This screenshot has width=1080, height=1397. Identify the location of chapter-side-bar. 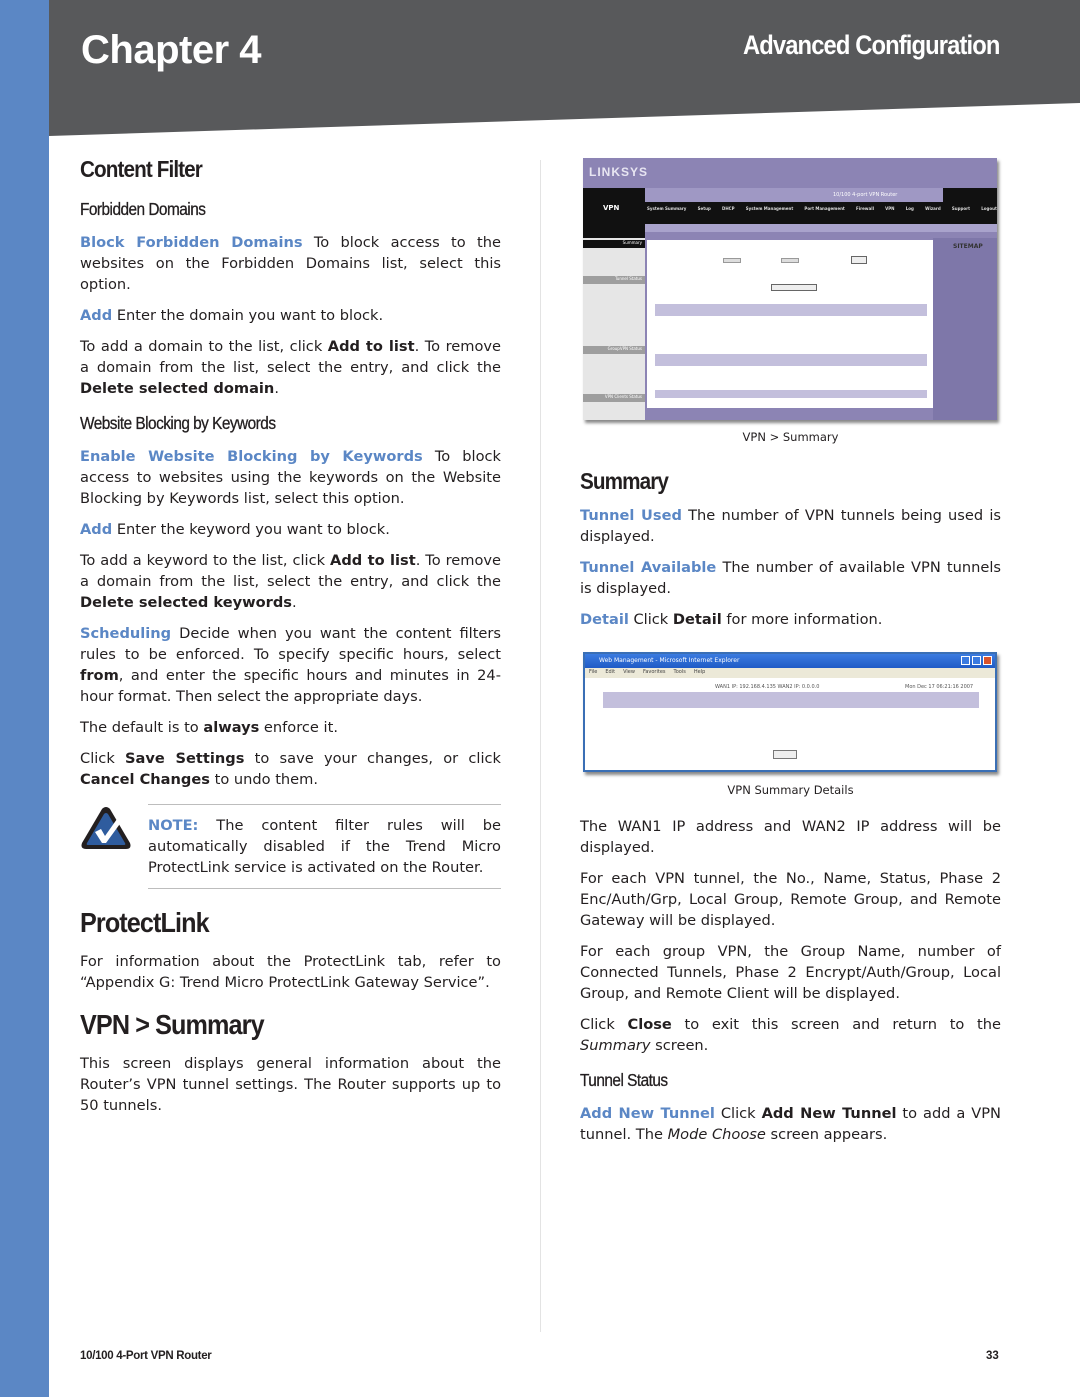
(24, 698).